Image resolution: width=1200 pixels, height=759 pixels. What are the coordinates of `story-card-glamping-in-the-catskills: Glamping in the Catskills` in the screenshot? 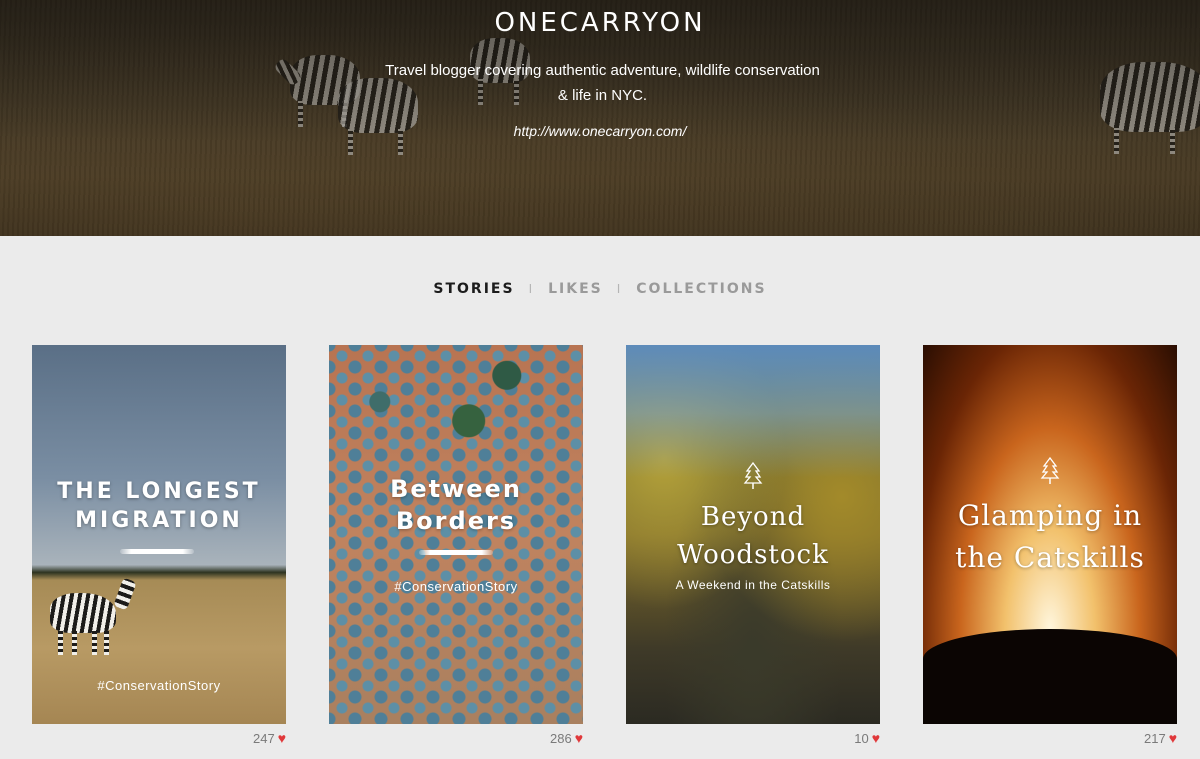 It's located at (1050, 534).